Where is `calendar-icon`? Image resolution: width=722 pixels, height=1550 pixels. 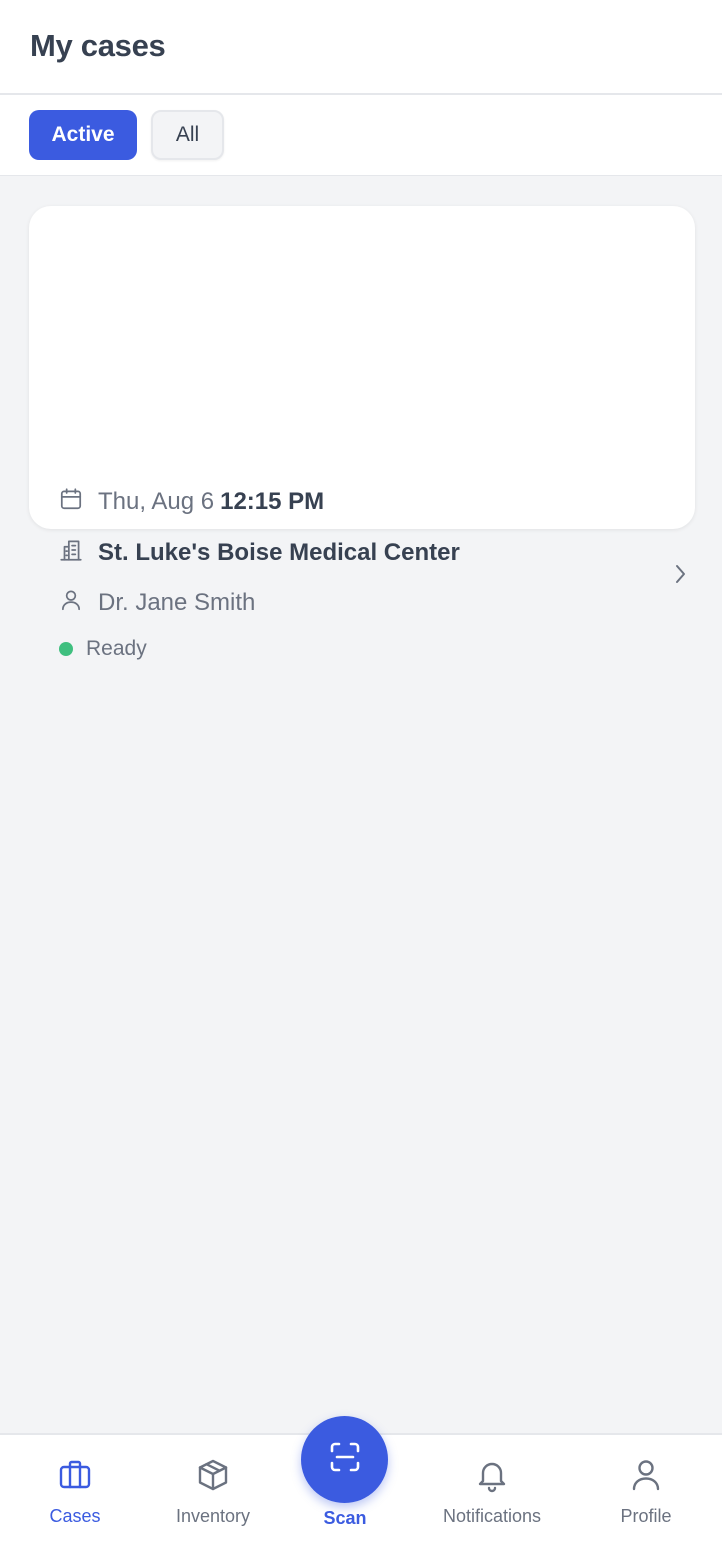 calendar-icon is located at coordinates (71, 501).